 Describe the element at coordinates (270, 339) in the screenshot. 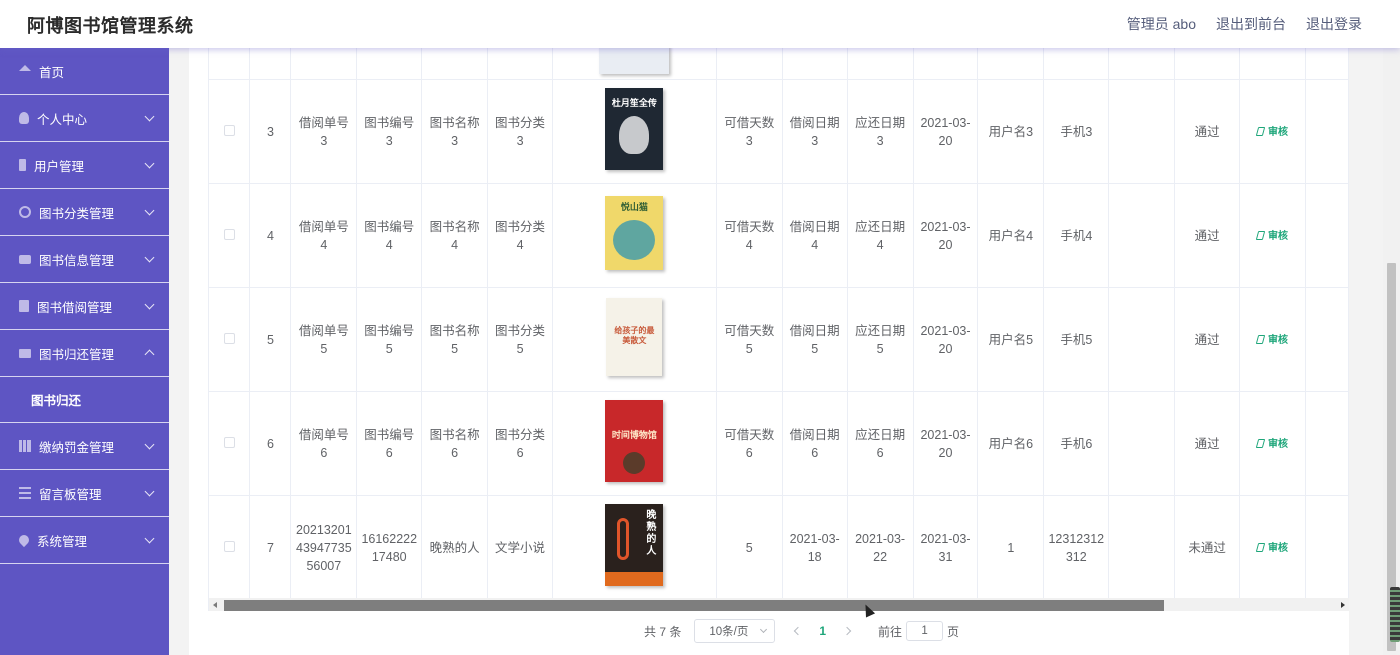

I see `row-index: 5` at that location.